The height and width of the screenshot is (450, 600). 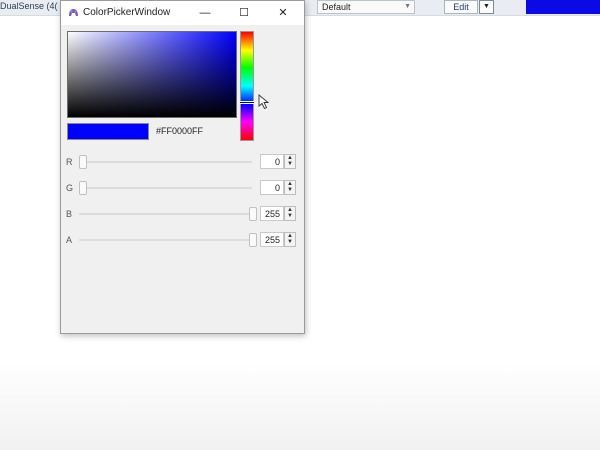 I want to click on hue-slider, so click(x=247, y=86).